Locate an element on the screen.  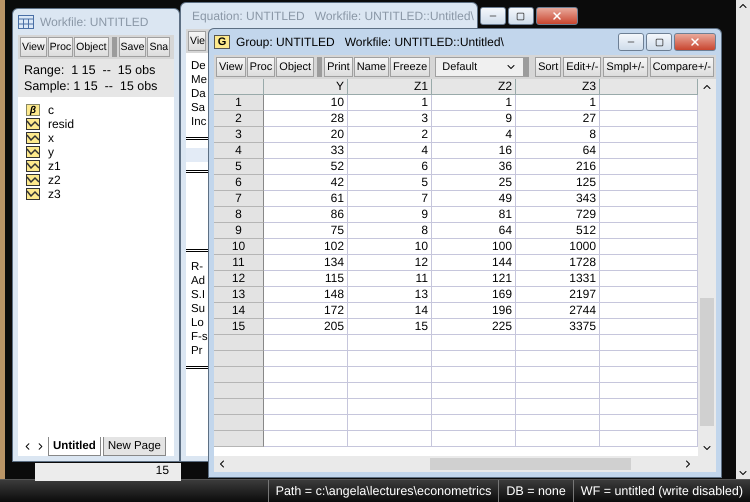
view-dropdown: Default is located at coordinates (482, 67).